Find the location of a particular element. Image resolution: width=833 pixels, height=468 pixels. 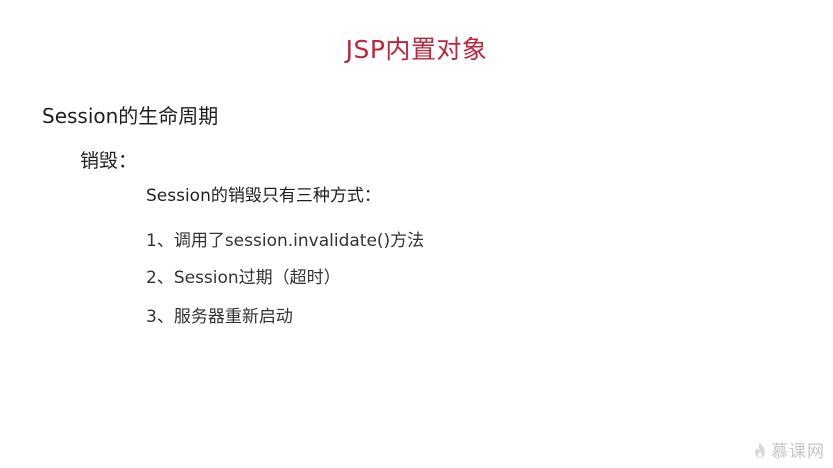

list-item: 3、服务器重新启动 is located at coordinates (219, 317).